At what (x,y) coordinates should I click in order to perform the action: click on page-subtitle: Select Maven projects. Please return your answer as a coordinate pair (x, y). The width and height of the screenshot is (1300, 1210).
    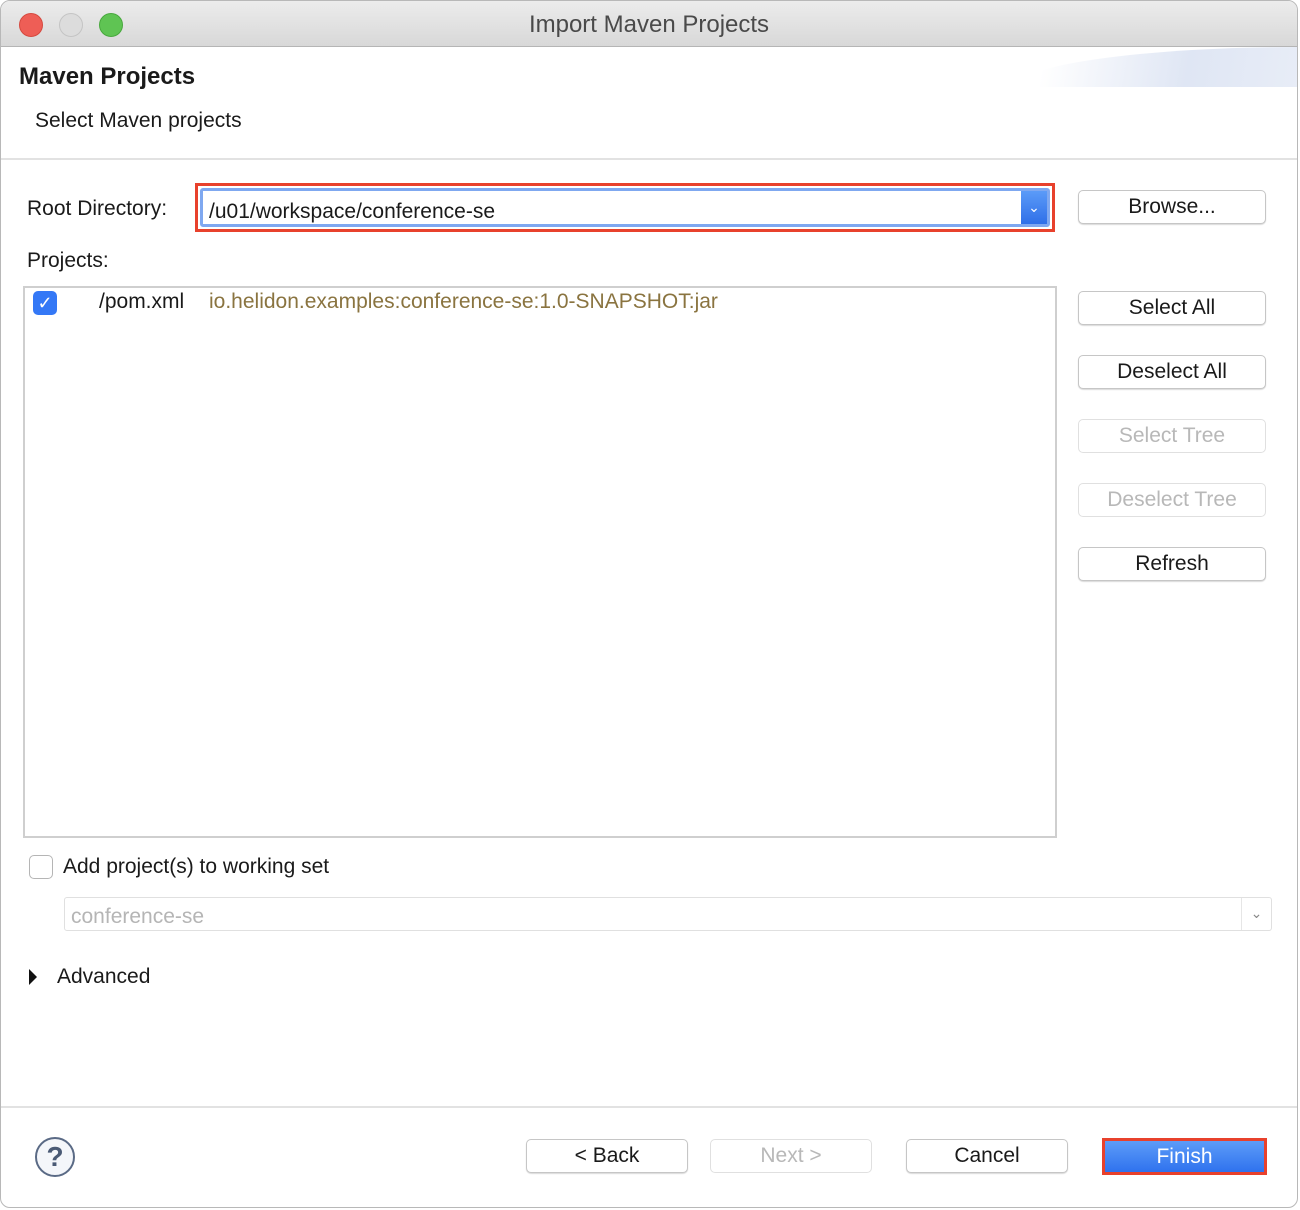
    Looking at the image, I should click on (138, 120).